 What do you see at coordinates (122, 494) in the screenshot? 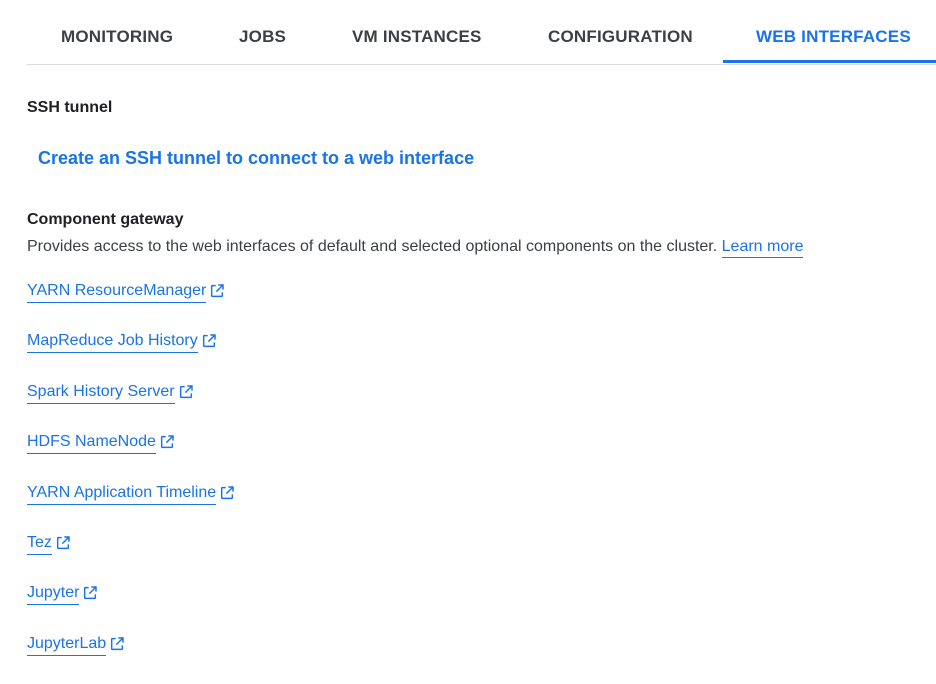
I see `web-interface-link-label: YARN Application Timeline` at bounding box center [122, 494].